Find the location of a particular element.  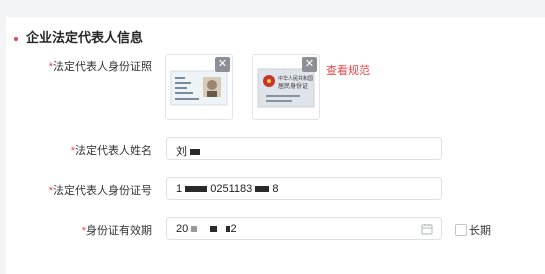

long-term-checkbox is located at coordinates (461, 230).